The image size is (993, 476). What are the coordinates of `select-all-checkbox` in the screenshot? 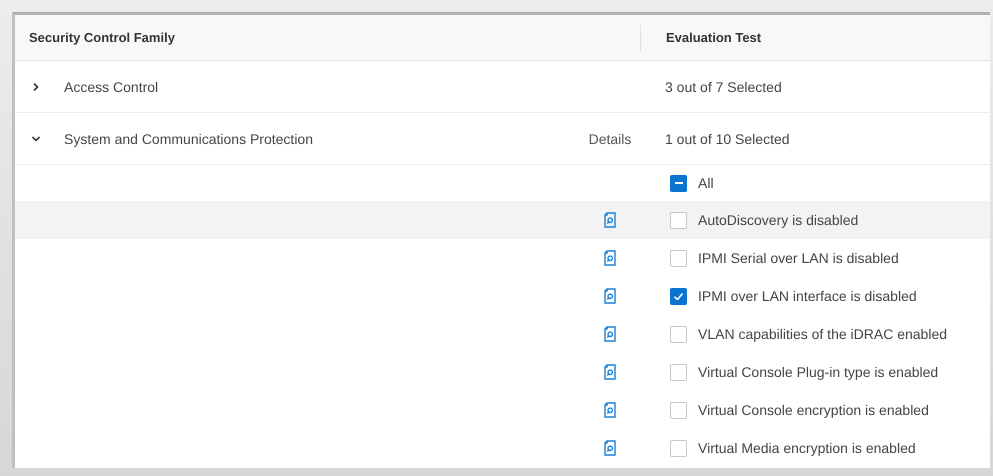 It's located at (678, 183).